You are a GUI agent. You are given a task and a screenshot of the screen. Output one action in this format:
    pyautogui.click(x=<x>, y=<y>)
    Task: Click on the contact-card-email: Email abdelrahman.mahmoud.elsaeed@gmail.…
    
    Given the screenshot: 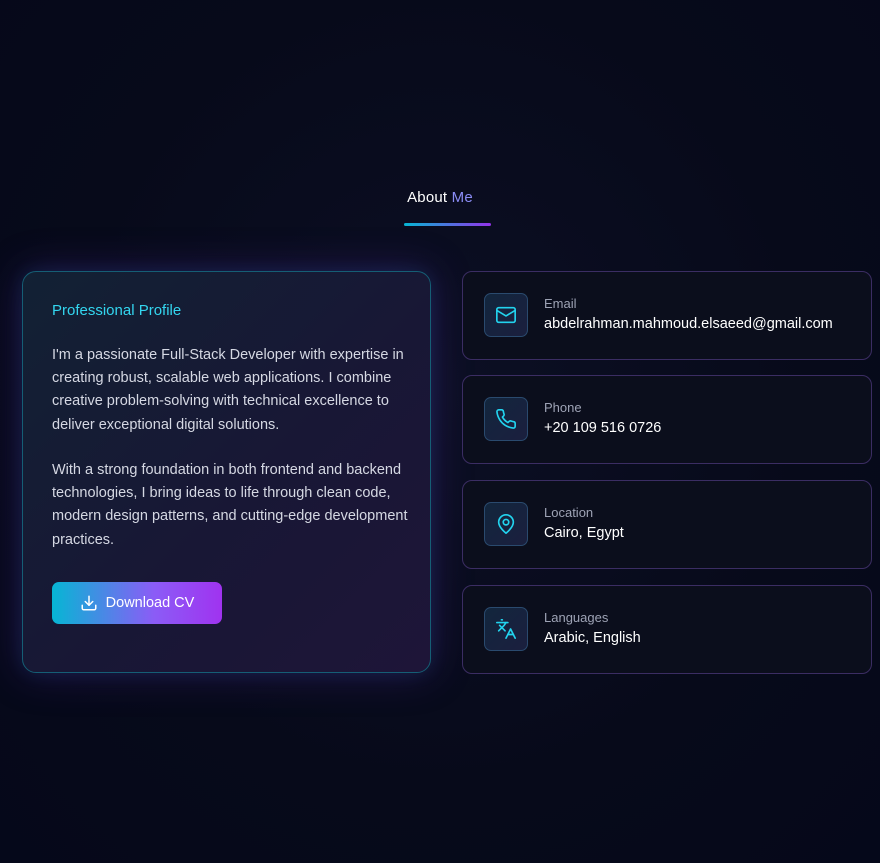 What is the action you would take?
    pyautogui.click(x=667, y=315)
    